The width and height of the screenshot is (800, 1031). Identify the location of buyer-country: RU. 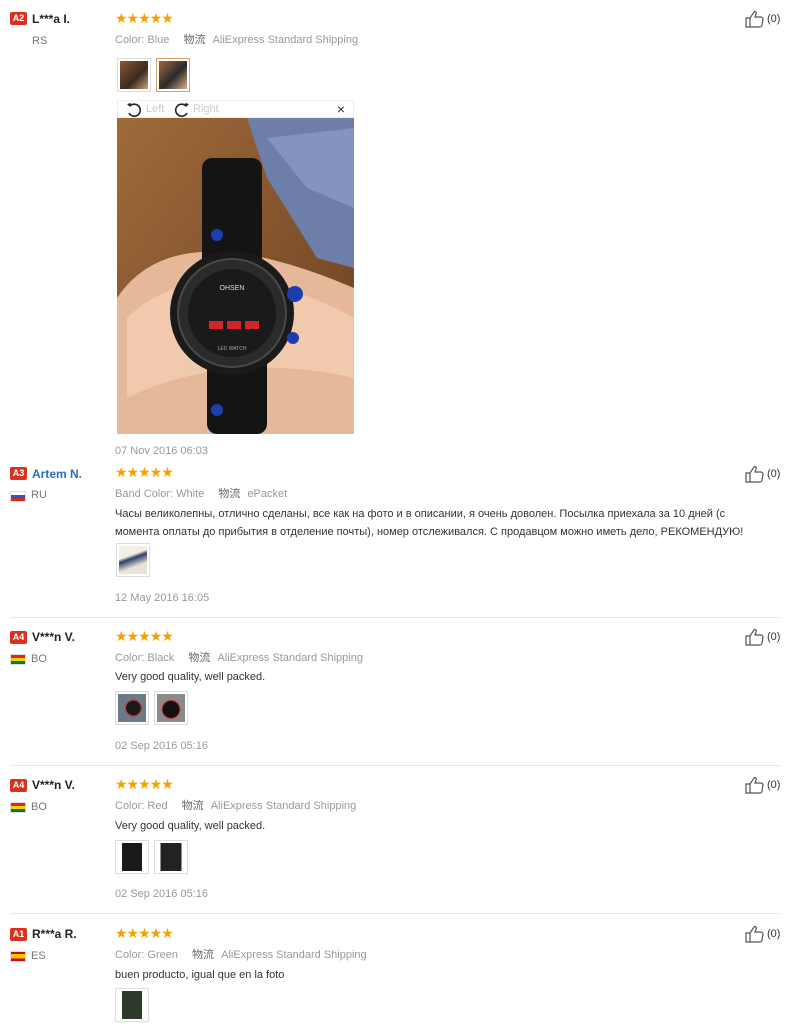
(39, 495).